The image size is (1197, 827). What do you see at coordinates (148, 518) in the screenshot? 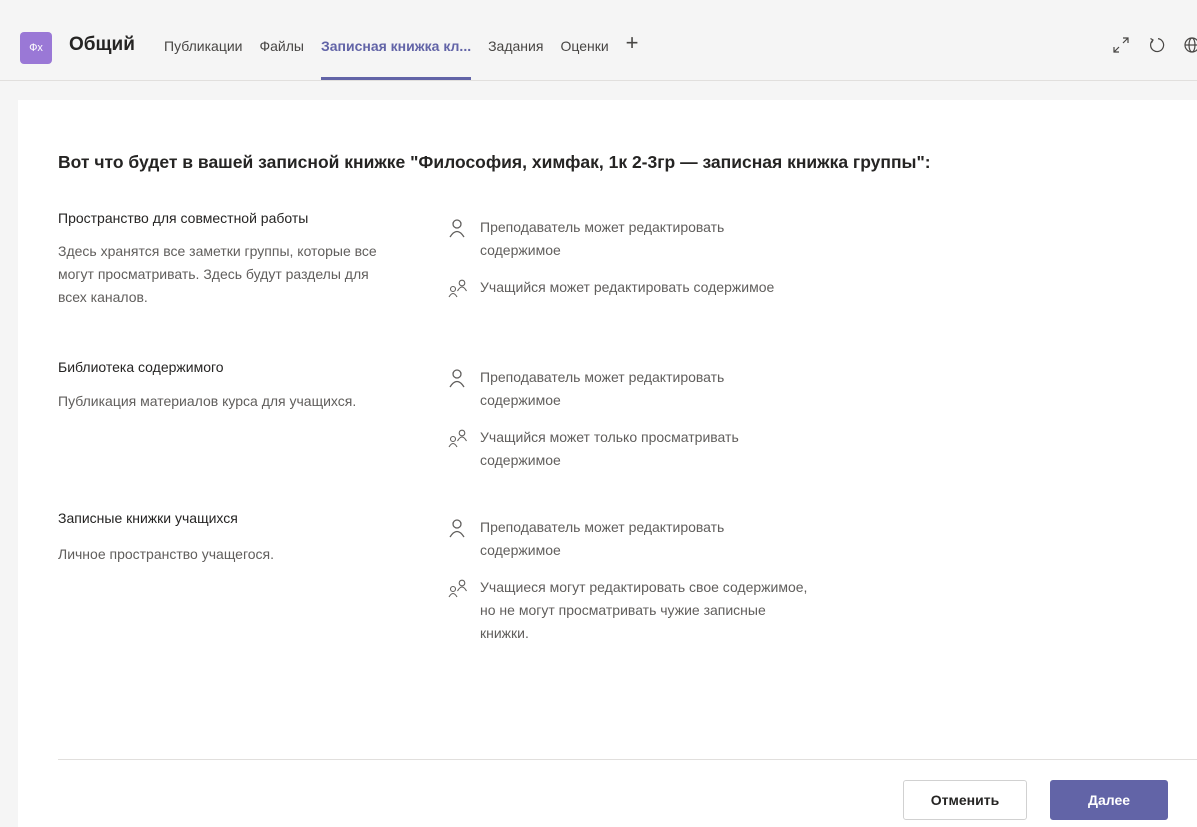
I see `section-title-student-notebooks: Записные книжки учащихся` at bounding box center [148, 518].